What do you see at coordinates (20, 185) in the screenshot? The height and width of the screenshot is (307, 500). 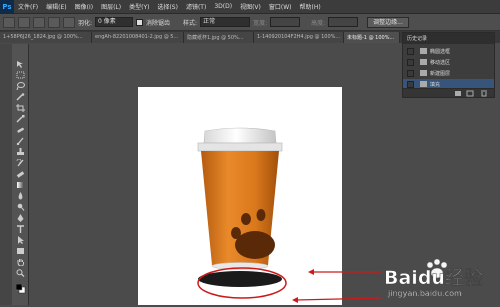 I see `gradient-icon` at bounding box center [20, 185].